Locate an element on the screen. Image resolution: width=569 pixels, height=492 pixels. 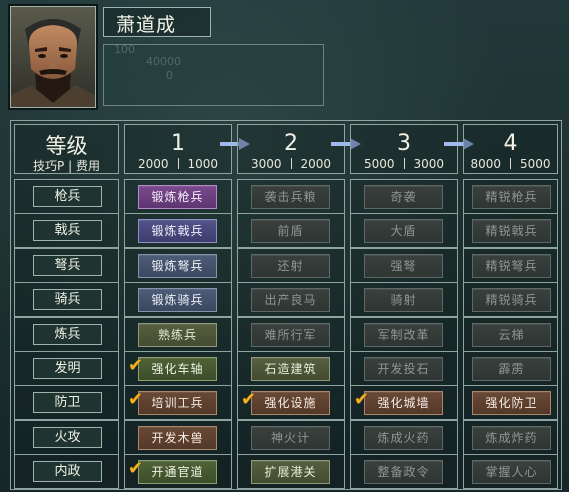
officer-info-box: 100 40000 0 is located at coordinates (213, 74).